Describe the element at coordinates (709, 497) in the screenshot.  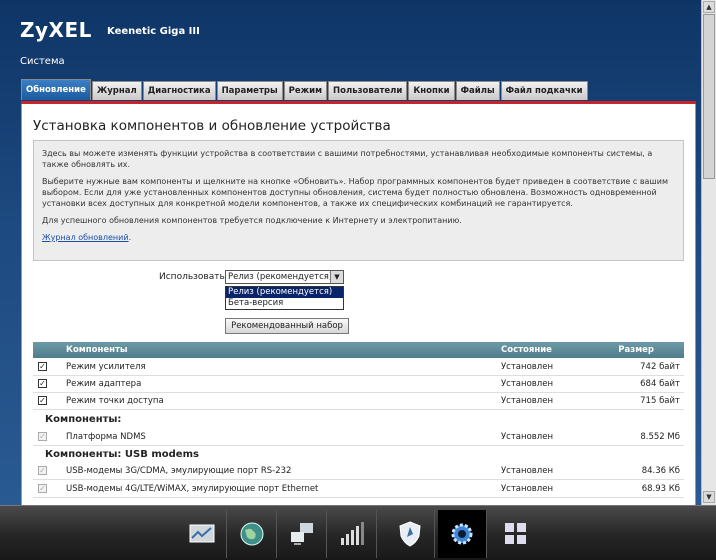
I see `scroll-down-icon: ▼` at that location.